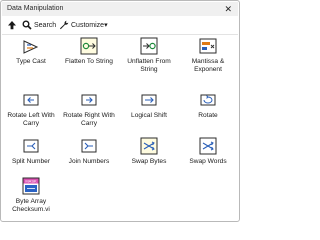  I want to click on rotate-icon, so click(208, 100).